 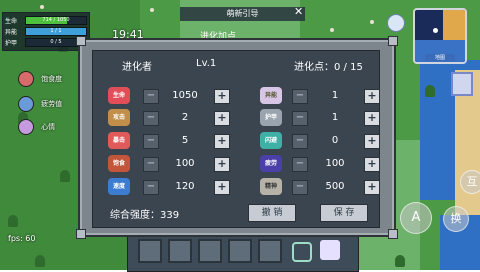 I want to click on spirit-minus-button: −, so click(x=300, y=187).